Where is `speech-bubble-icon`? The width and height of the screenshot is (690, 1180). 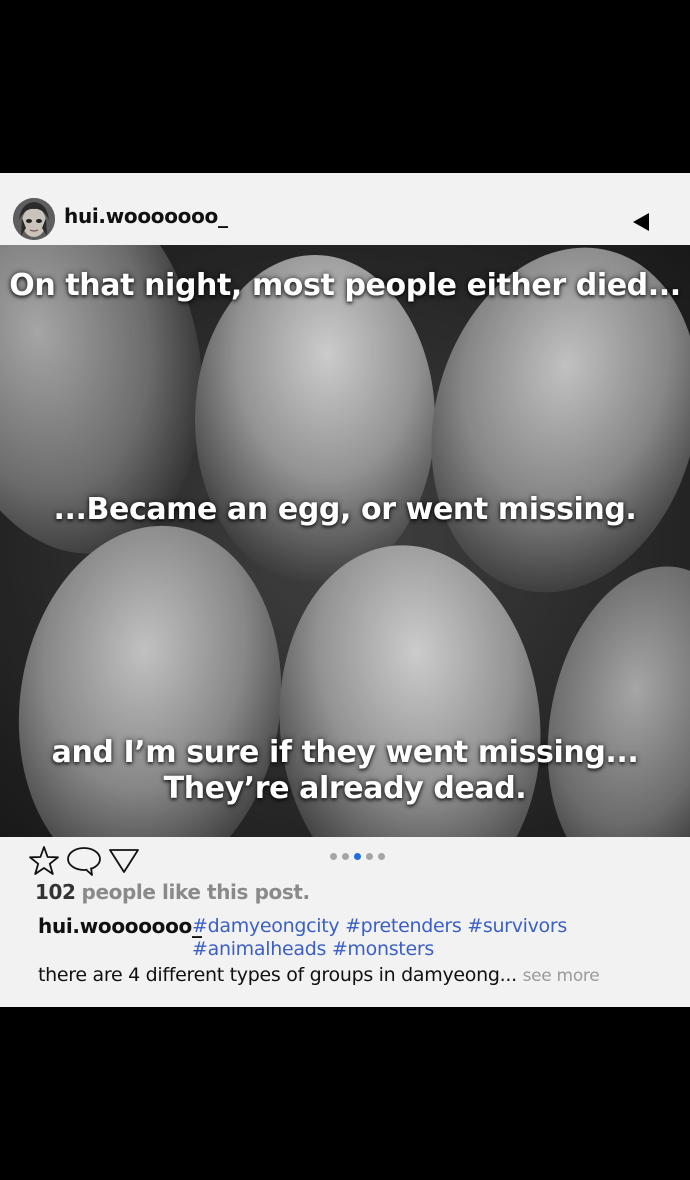 speech-bubble-icon is located at coordinates (83, 861).